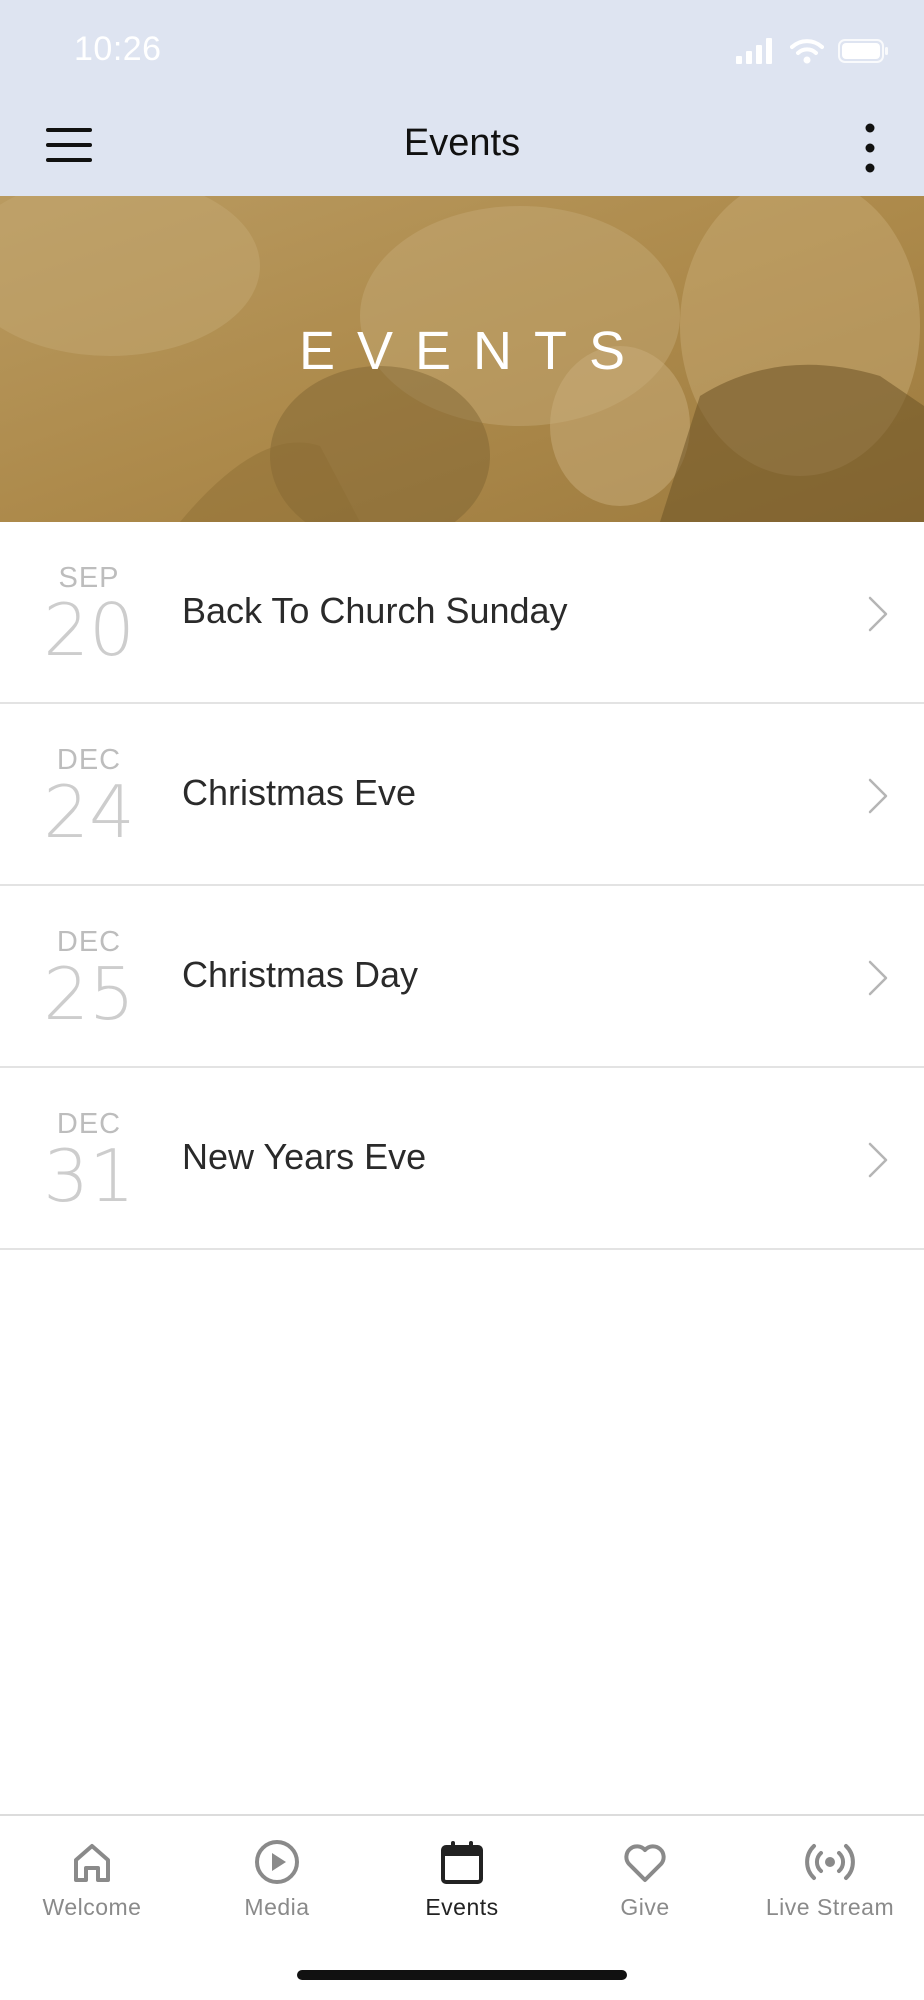 This screenshot has height=2000, width=924. I want to click on status-icons, so click(813, 51).